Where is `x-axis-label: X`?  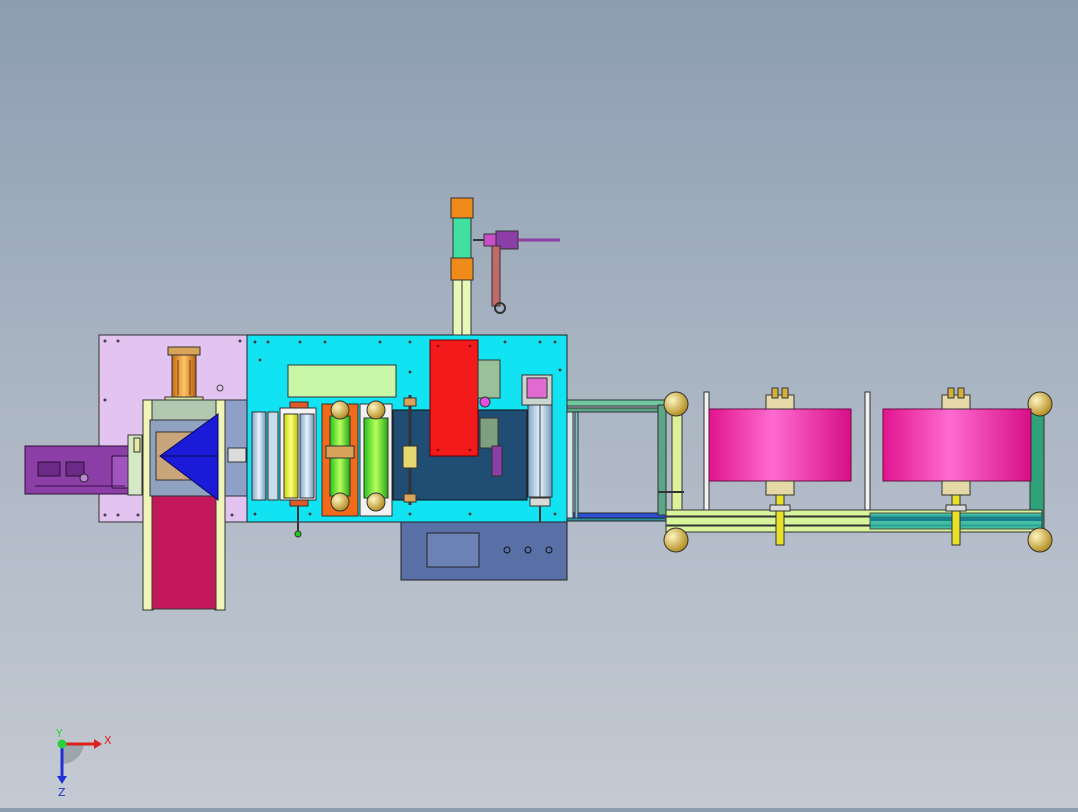 x-axis-label: X is located at coordinates (108, 740).